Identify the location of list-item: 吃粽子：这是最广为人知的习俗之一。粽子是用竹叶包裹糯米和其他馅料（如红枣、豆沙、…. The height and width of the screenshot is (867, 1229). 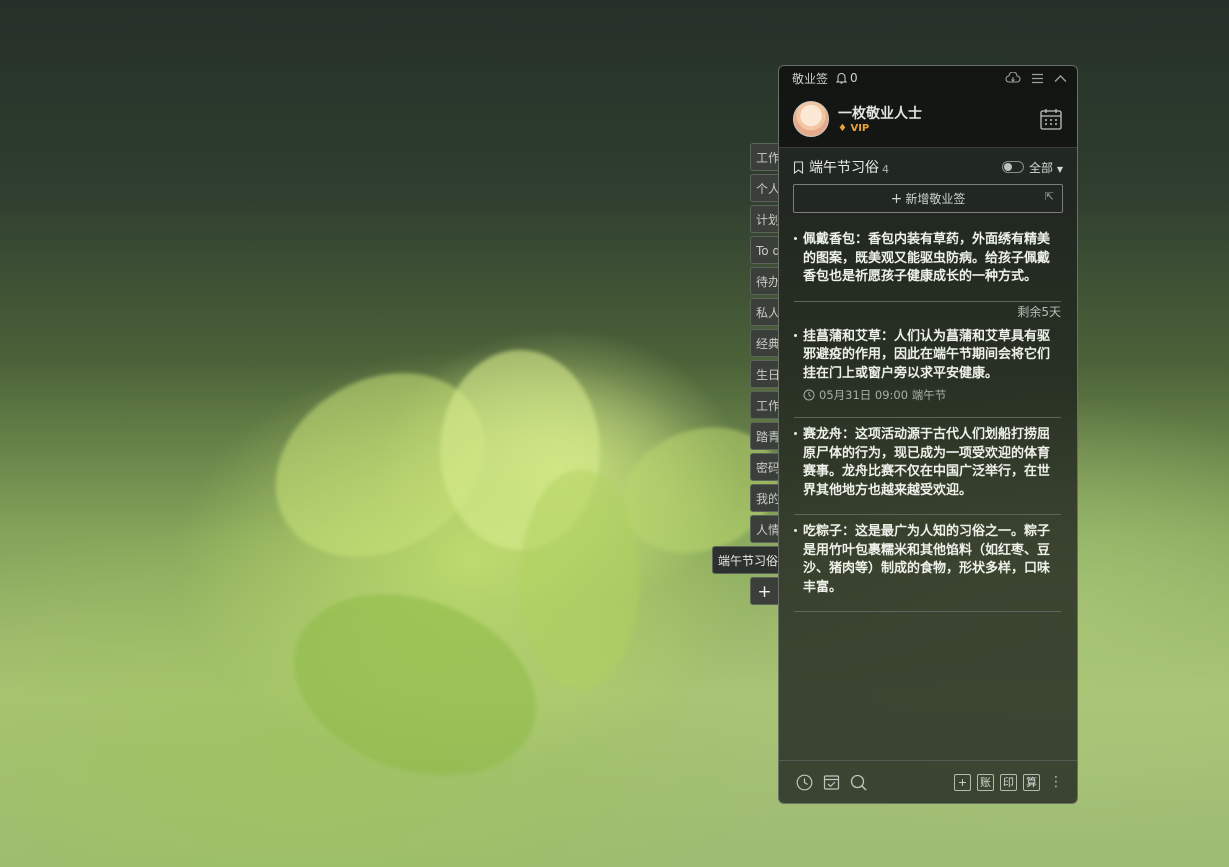
(927, 567).